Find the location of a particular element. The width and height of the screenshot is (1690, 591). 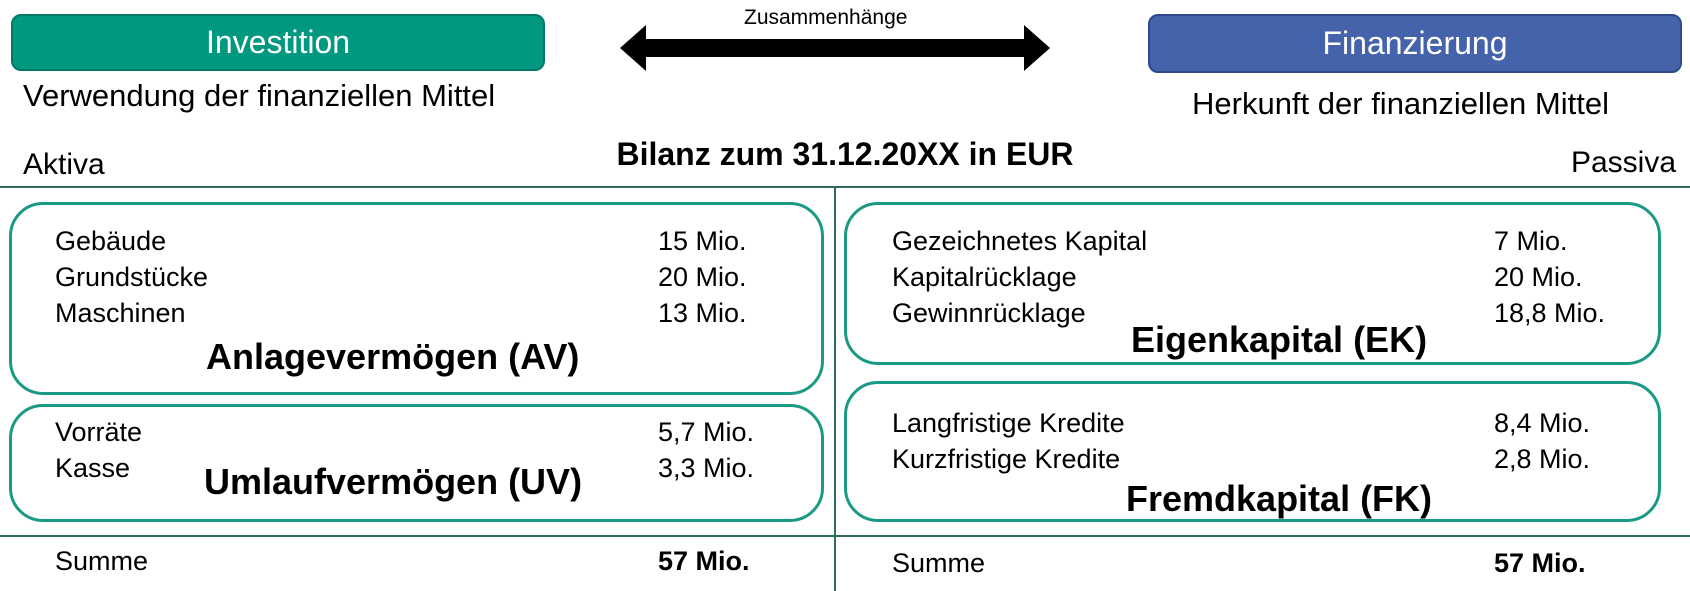

sum-label-passiva: Summe is located at coordinates (939, 563).